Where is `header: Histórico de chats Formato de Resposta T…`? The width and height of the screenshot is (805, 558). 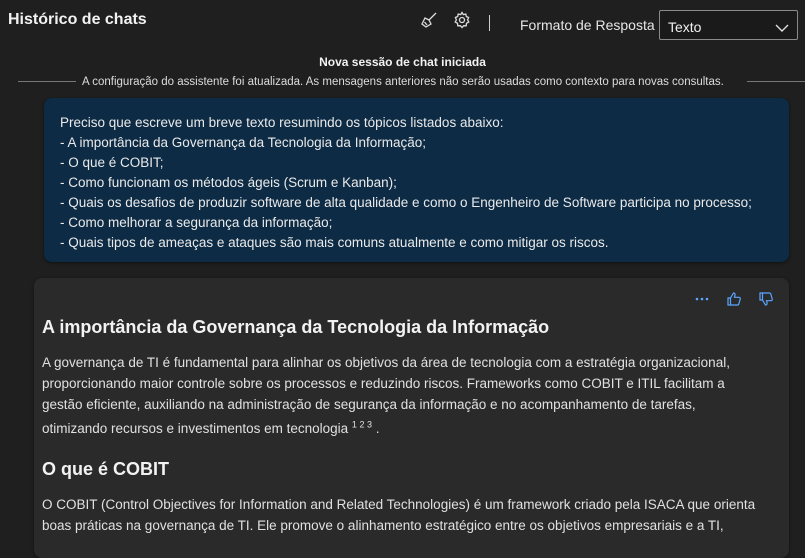
header: Histórico de chats Formato de Resposta T… is located at coordinates (402, 23).